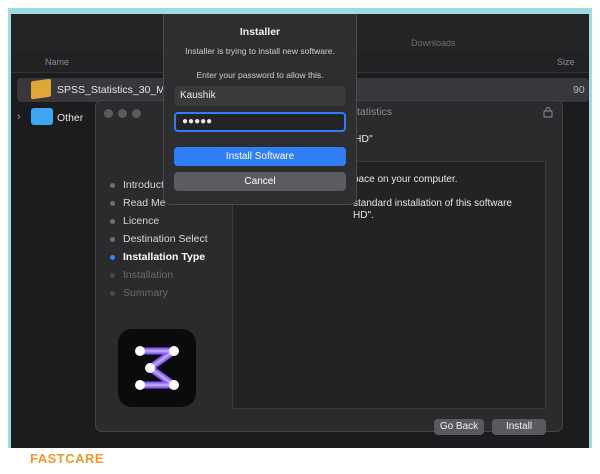 The image size is (600, 474). Describe the element at coordinates (67, 458) in the screenshot. I see `fastcare-watermark: FASTCARE` at that location.